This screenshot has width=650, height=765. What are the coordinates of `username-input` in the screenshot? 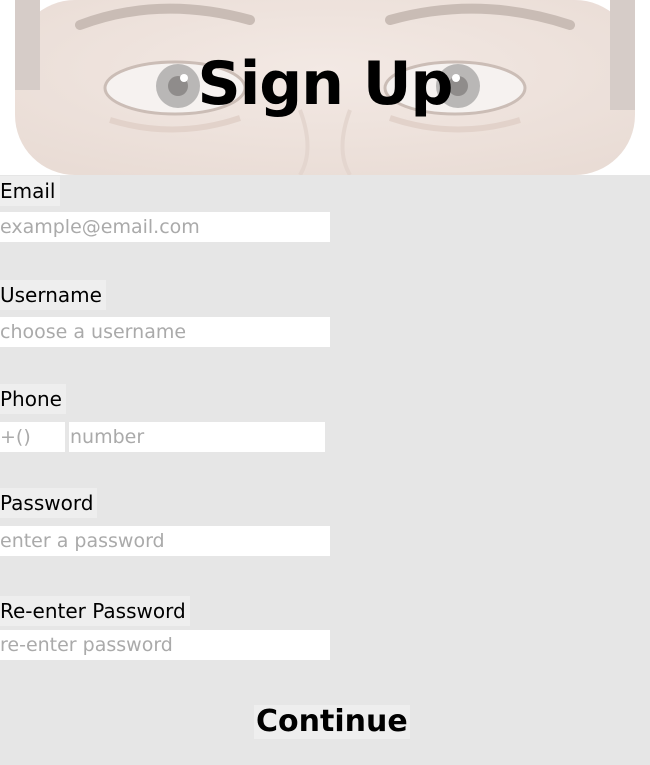 It's located at (165, 332).